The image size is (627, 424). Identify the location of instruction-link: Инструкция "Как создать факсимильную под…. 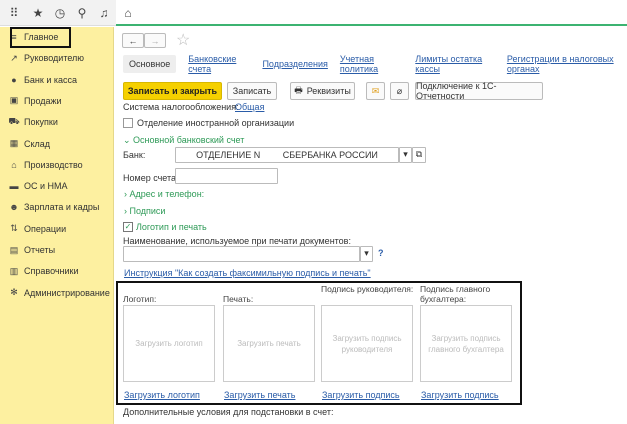
(247, 273).